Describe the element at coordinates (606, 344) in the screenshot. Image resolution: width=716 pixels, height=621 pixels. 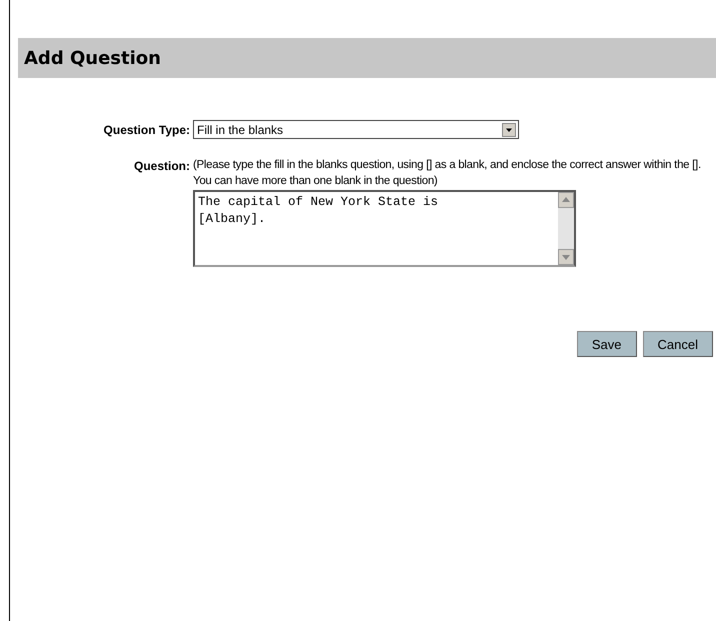
I see `save-button: Save` at that location.